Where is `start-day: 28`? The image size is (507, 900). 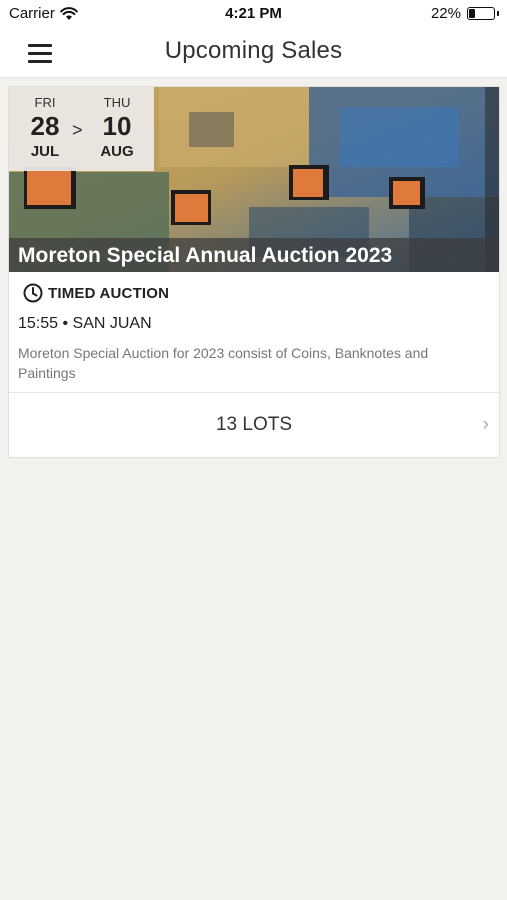
start-day: 28 is located at coordinates (45, 126).